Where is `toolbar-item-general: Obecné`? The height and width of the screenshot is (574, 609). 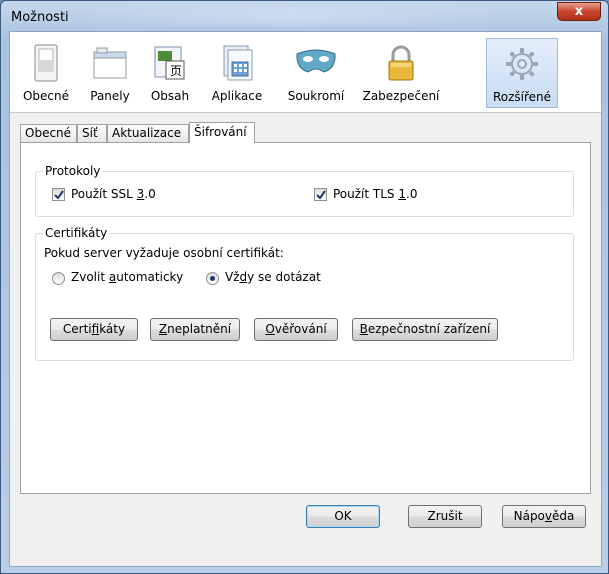 toolbar-item-general: Obecné is located at coordinates (46, 73).